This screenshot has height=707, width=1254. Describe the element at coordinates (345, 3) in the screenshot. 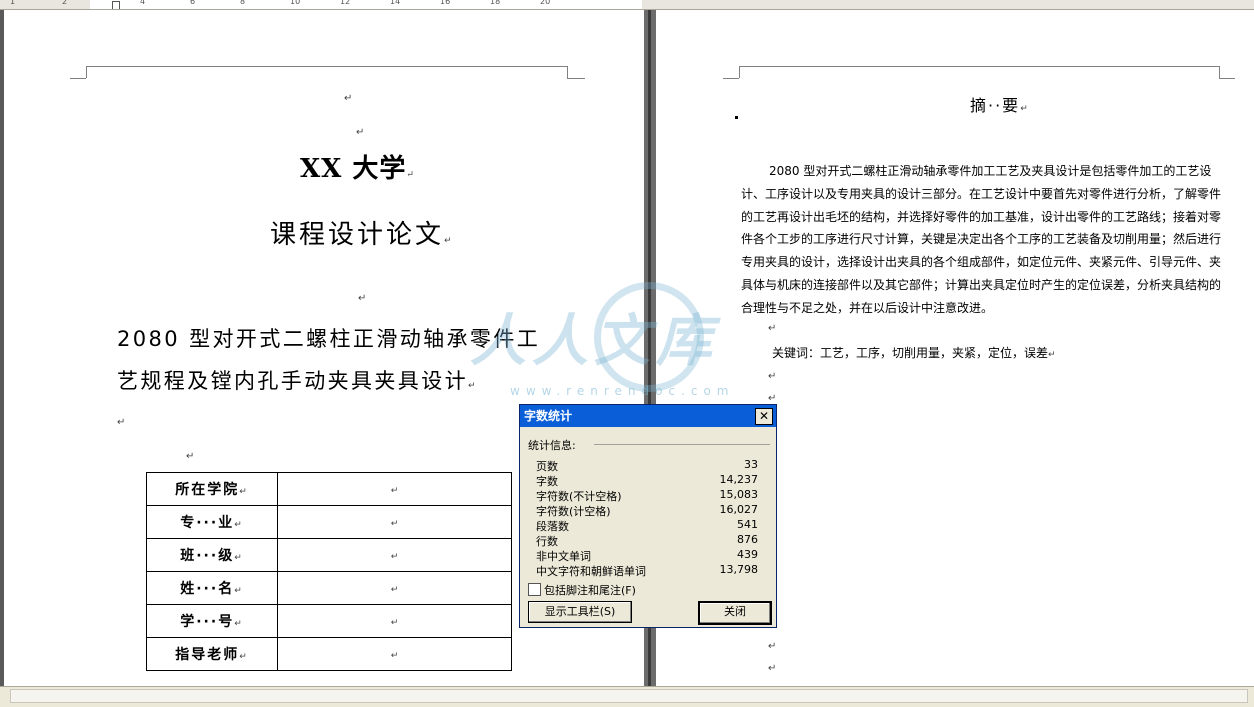

I see `ruler-tick: 12` at that location.